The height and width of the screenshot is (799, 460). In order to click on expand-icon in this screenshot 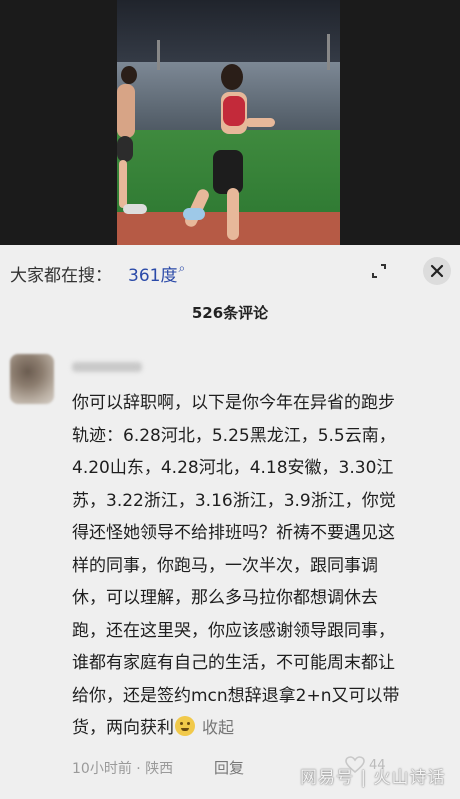, I will do `click(379, 271)`.